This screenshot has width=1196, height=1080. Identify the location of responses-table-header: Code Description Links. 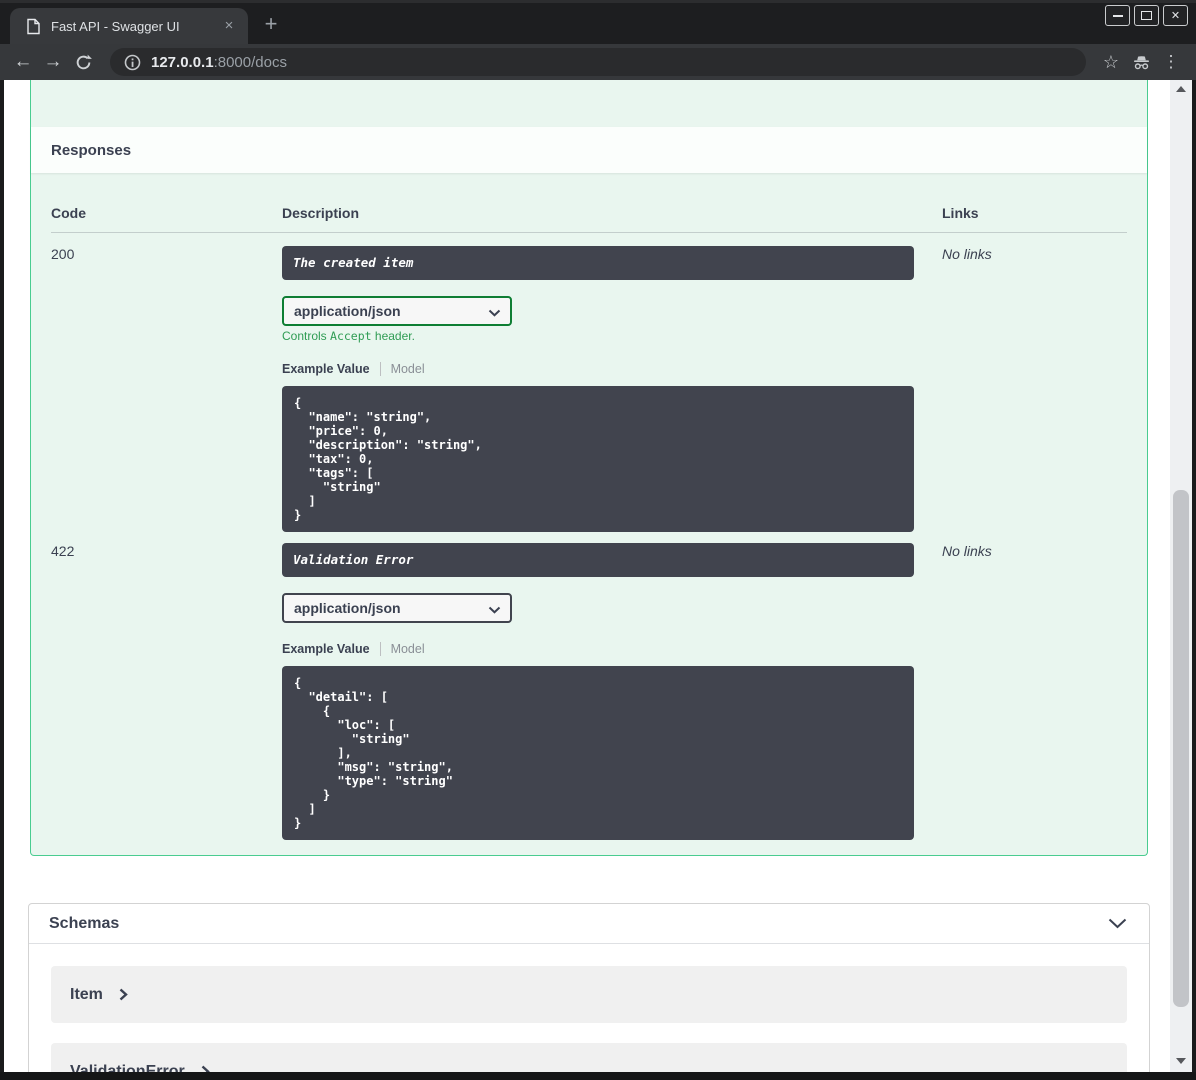
(589, 213).